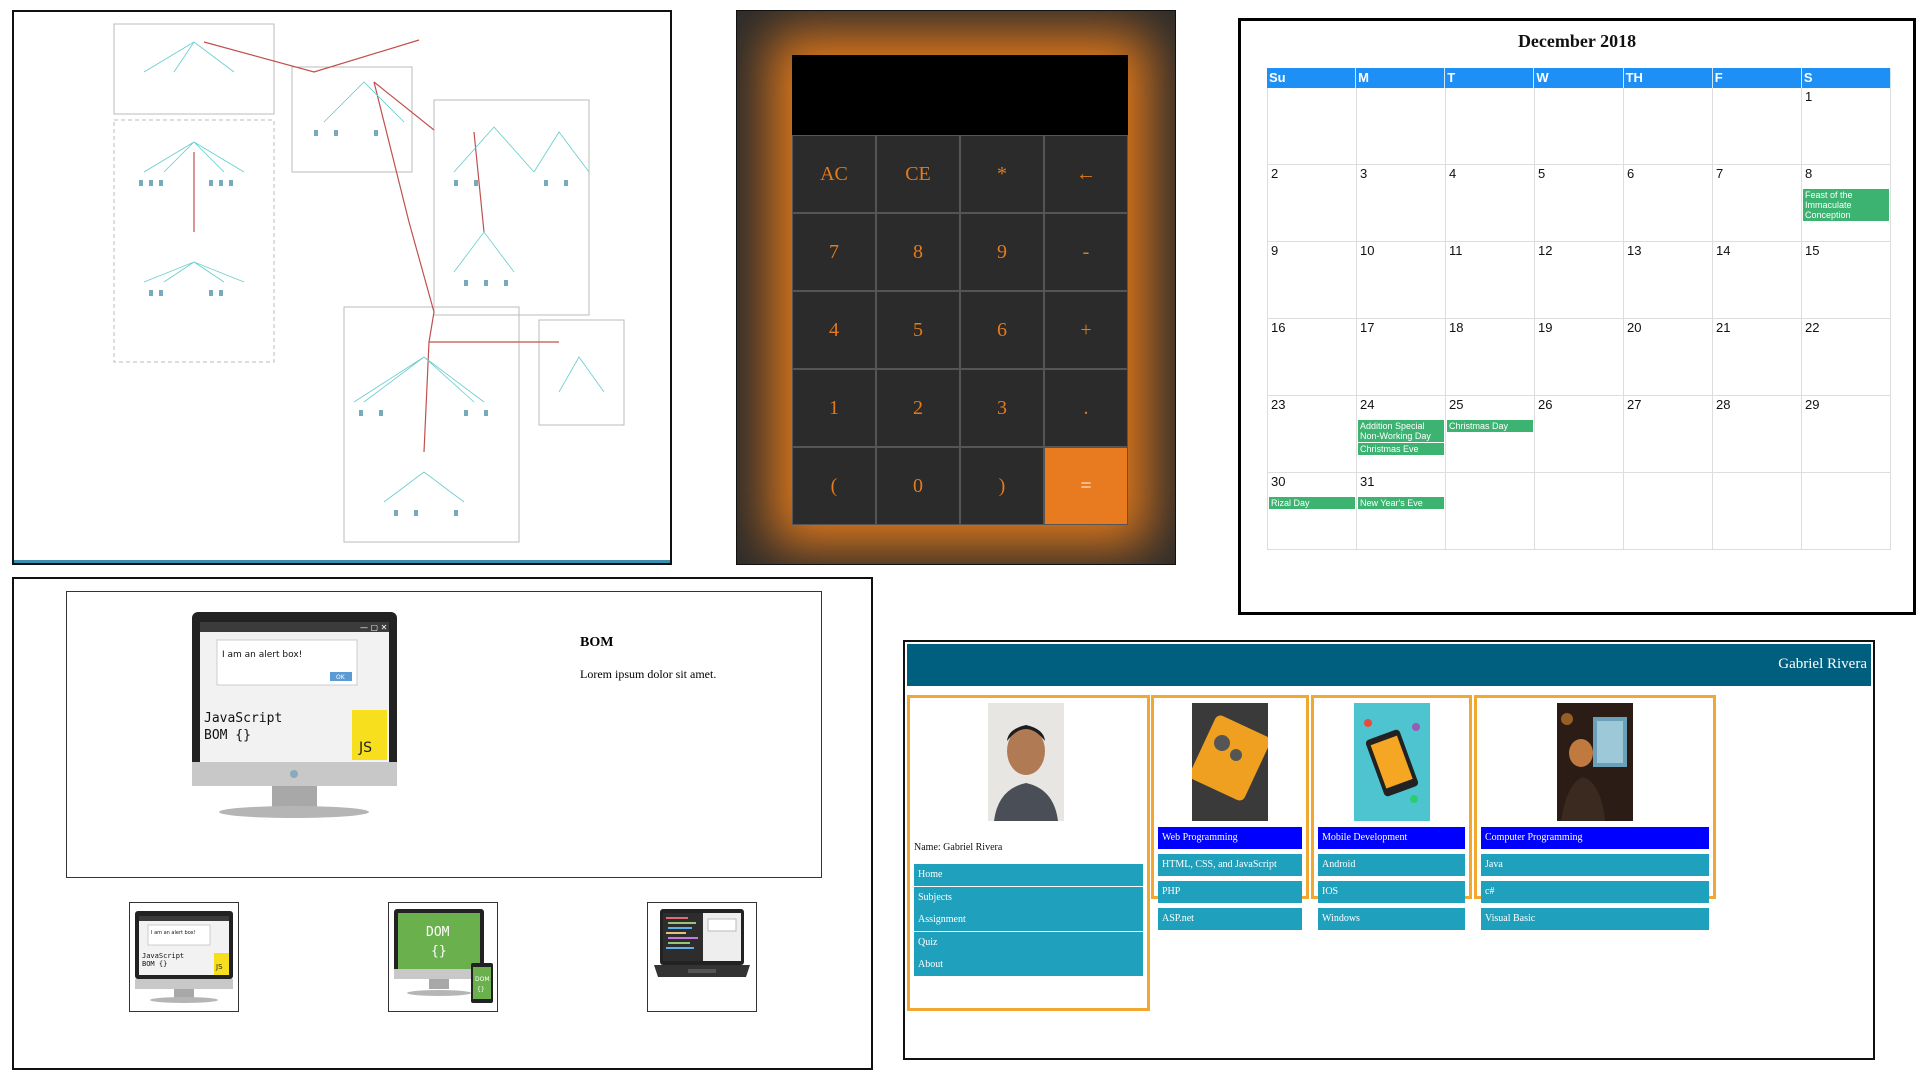 Image resolution: width=1920 pixels, height=1080 pixels. What do you see at coordinates (1086, 408) in the screenshot?
I see `calc-key-decimal: .` at bounding box center [1086, 408].